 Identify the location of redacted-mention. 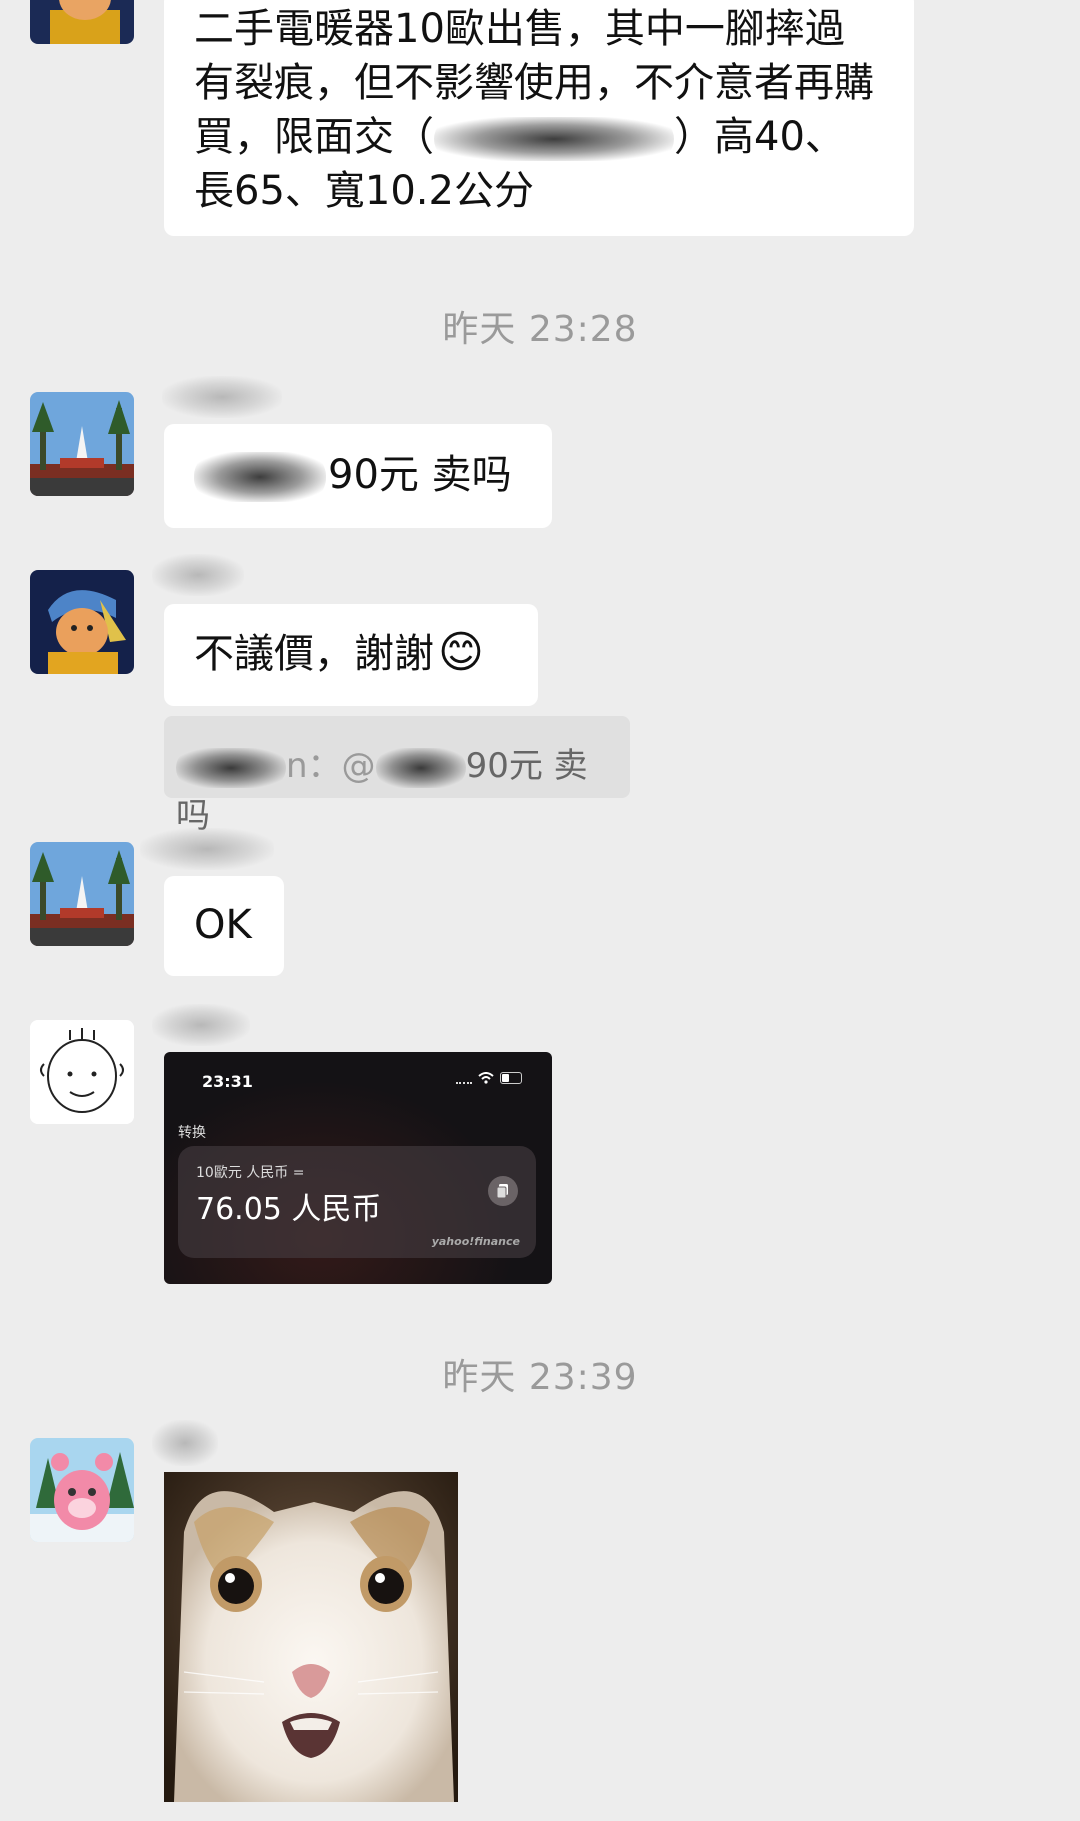
(260, 477).